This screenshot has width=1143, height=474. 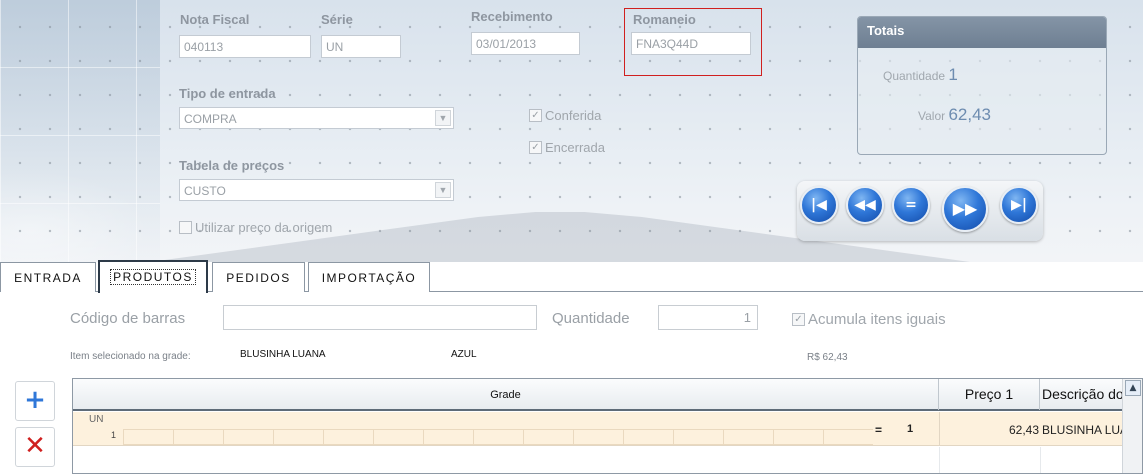 I want to click on totais-quantidade: Quantidade 1, so click(x=920, y=75).